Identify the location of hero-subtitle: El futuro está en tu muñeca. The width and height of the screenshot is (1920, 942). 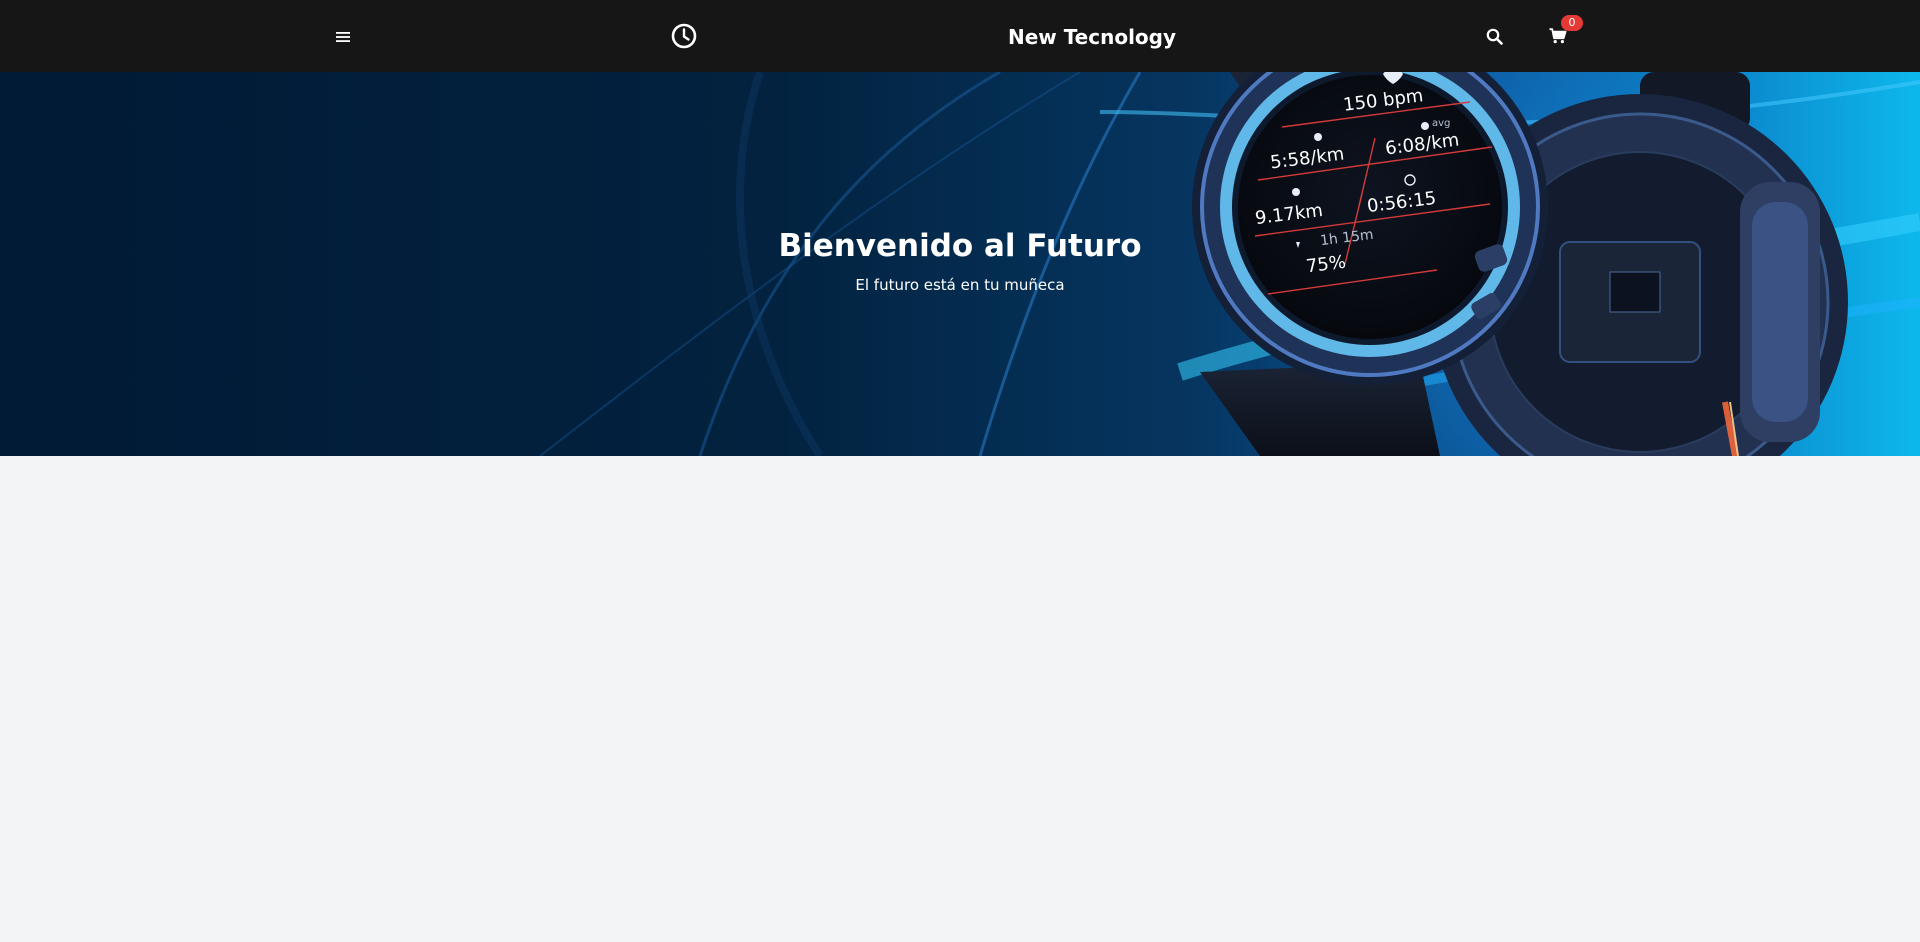
(960, 285).